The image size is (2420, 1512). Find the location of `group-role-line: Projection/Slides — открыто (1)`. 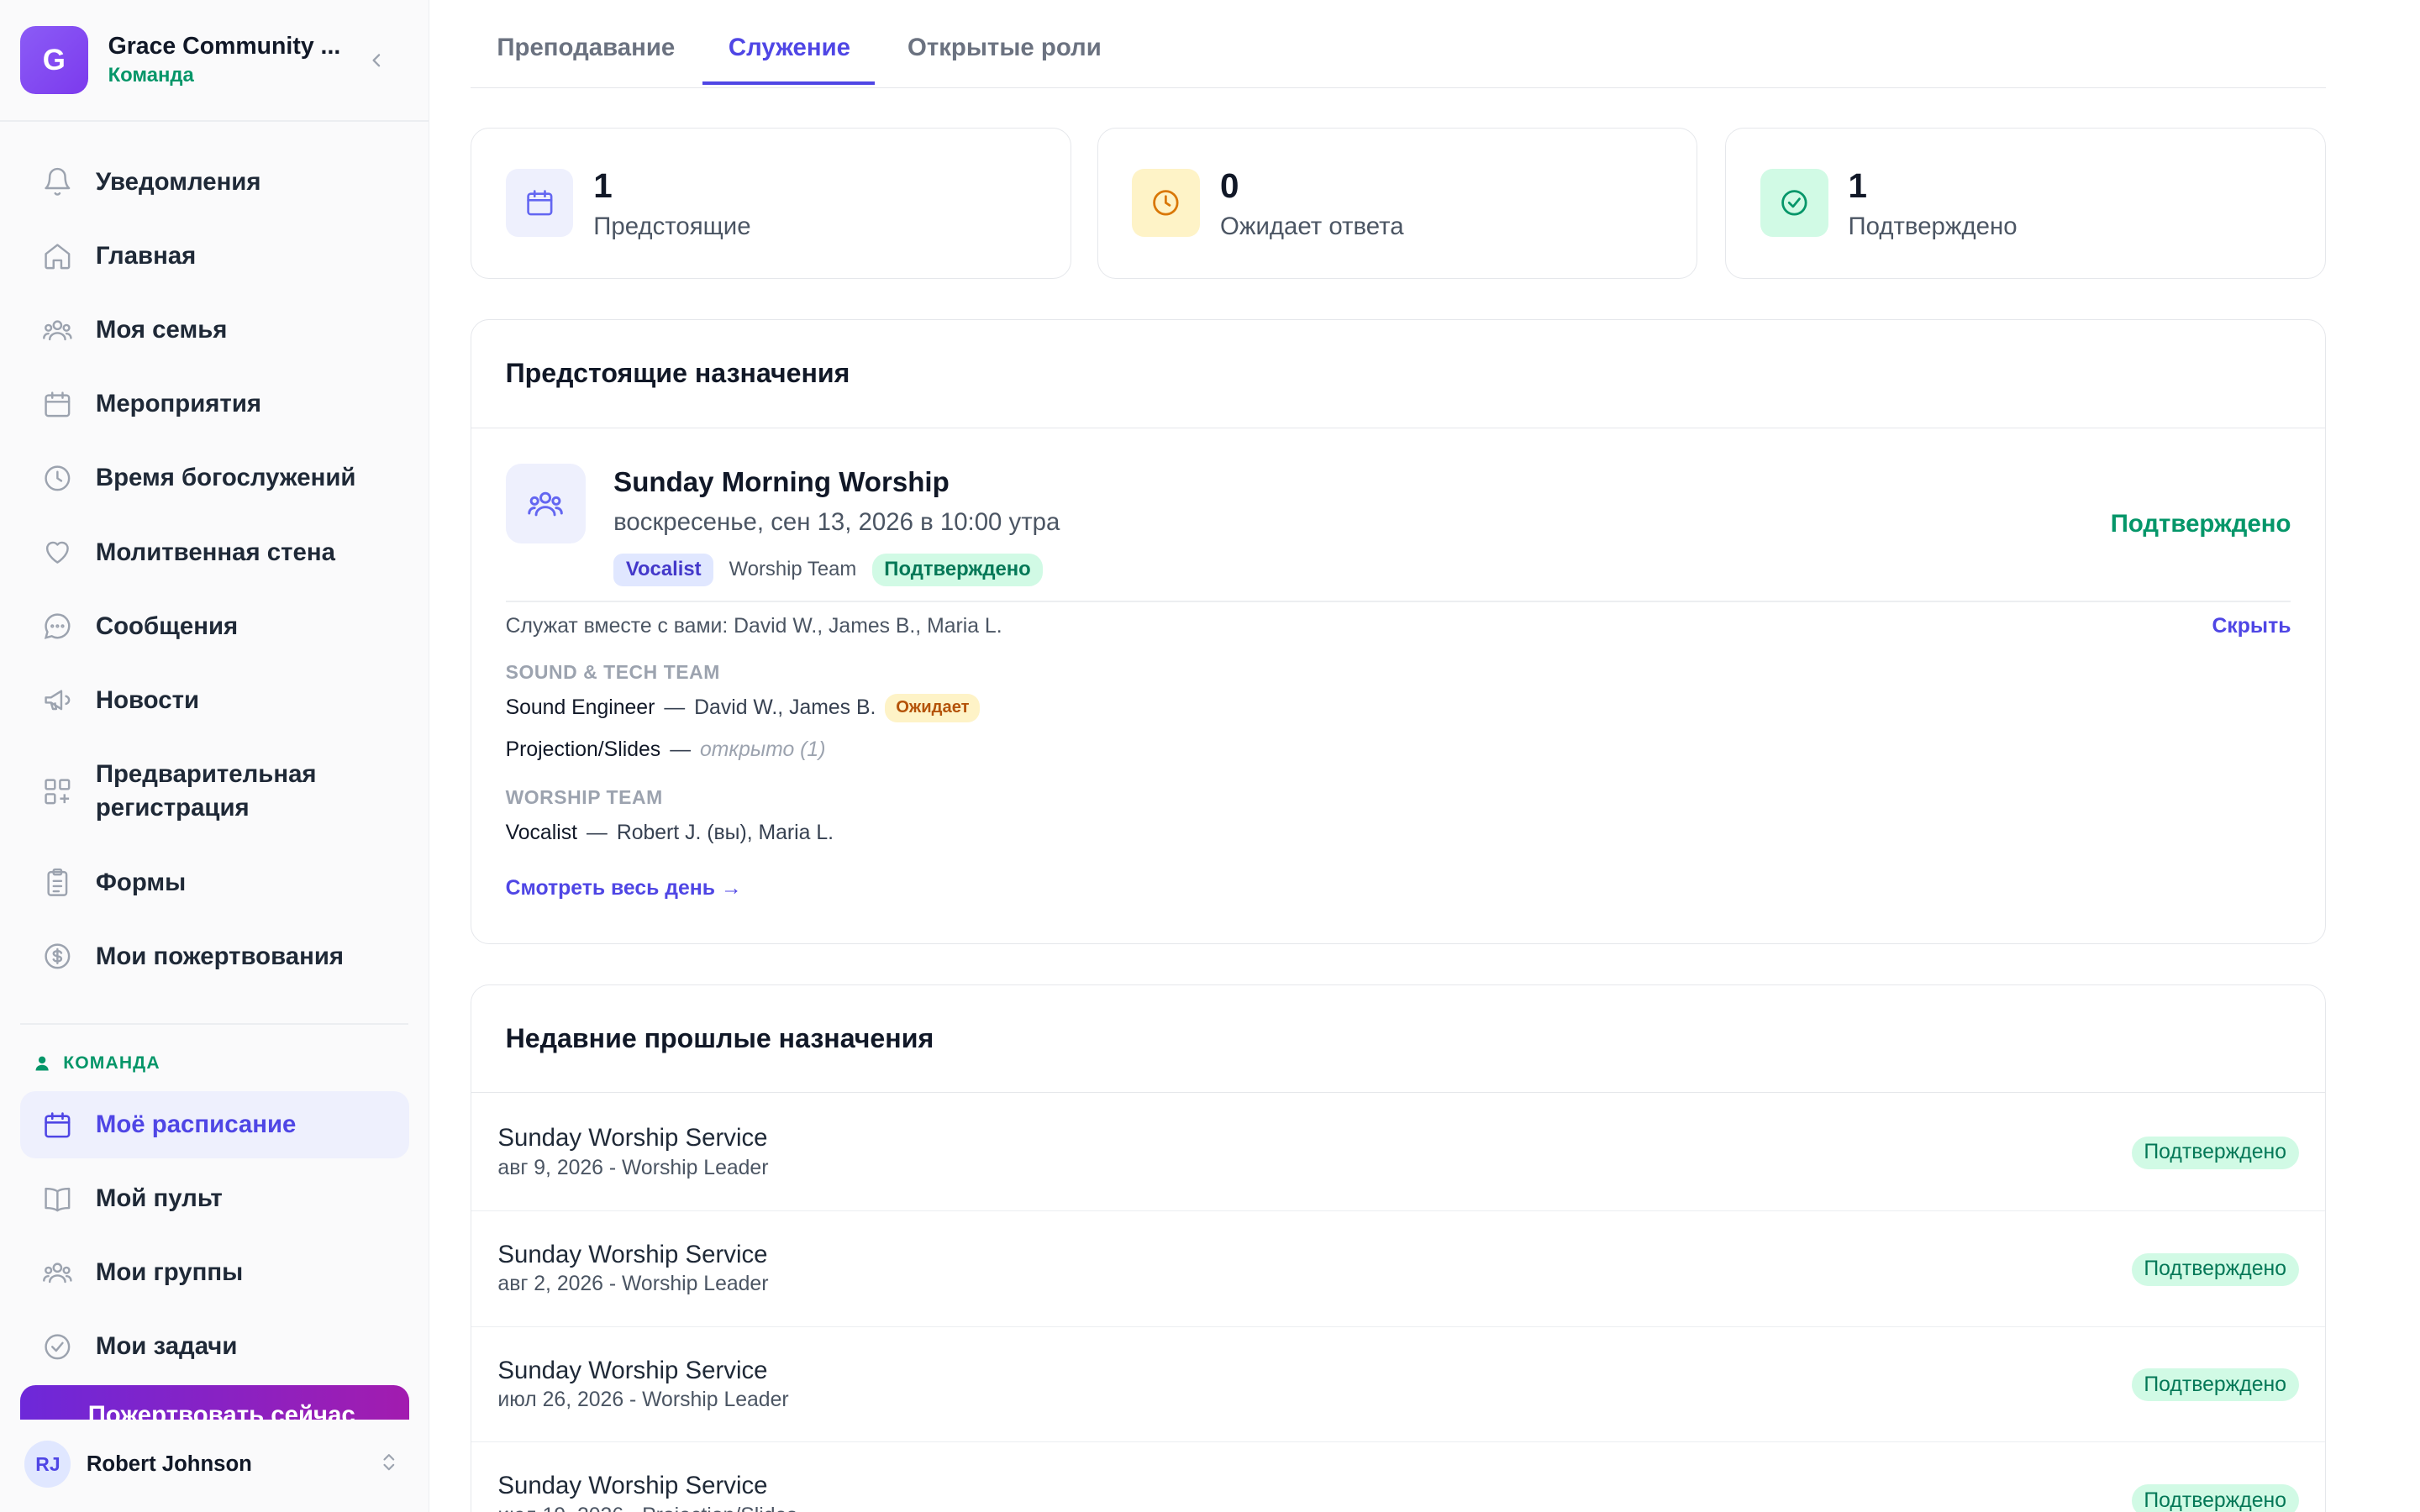

group-role-line: Projection/Slides — открыто (1) is located at coordinates (666, 750).